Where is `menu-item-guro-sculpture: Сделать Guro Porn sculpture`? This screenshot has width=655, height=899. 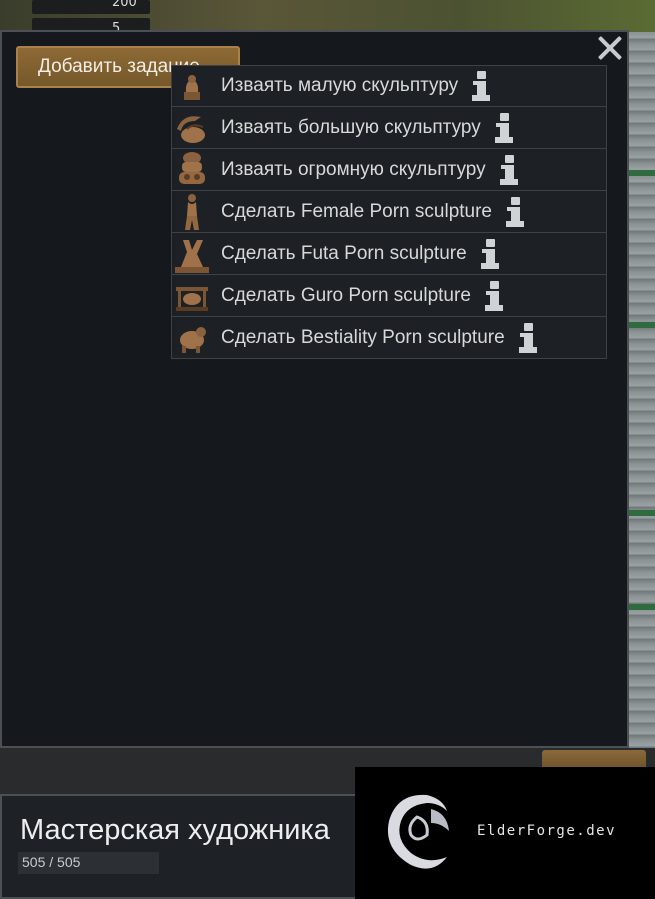 menu-item-guro-sculpture: Сделать Guro Porn sculpture is located at coordinates (389, 296).